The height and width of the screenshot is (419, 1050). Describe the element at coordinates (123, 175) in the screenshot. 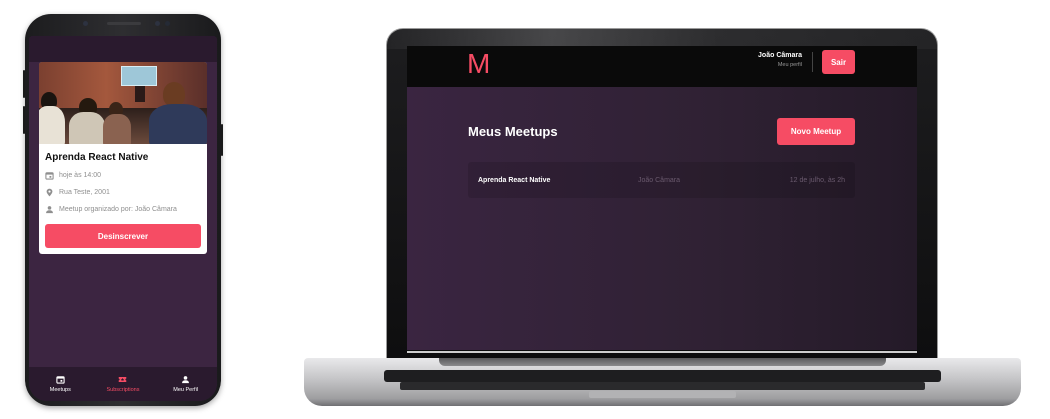

I see `meetup-date-row: hoje às 14:00` at that location.